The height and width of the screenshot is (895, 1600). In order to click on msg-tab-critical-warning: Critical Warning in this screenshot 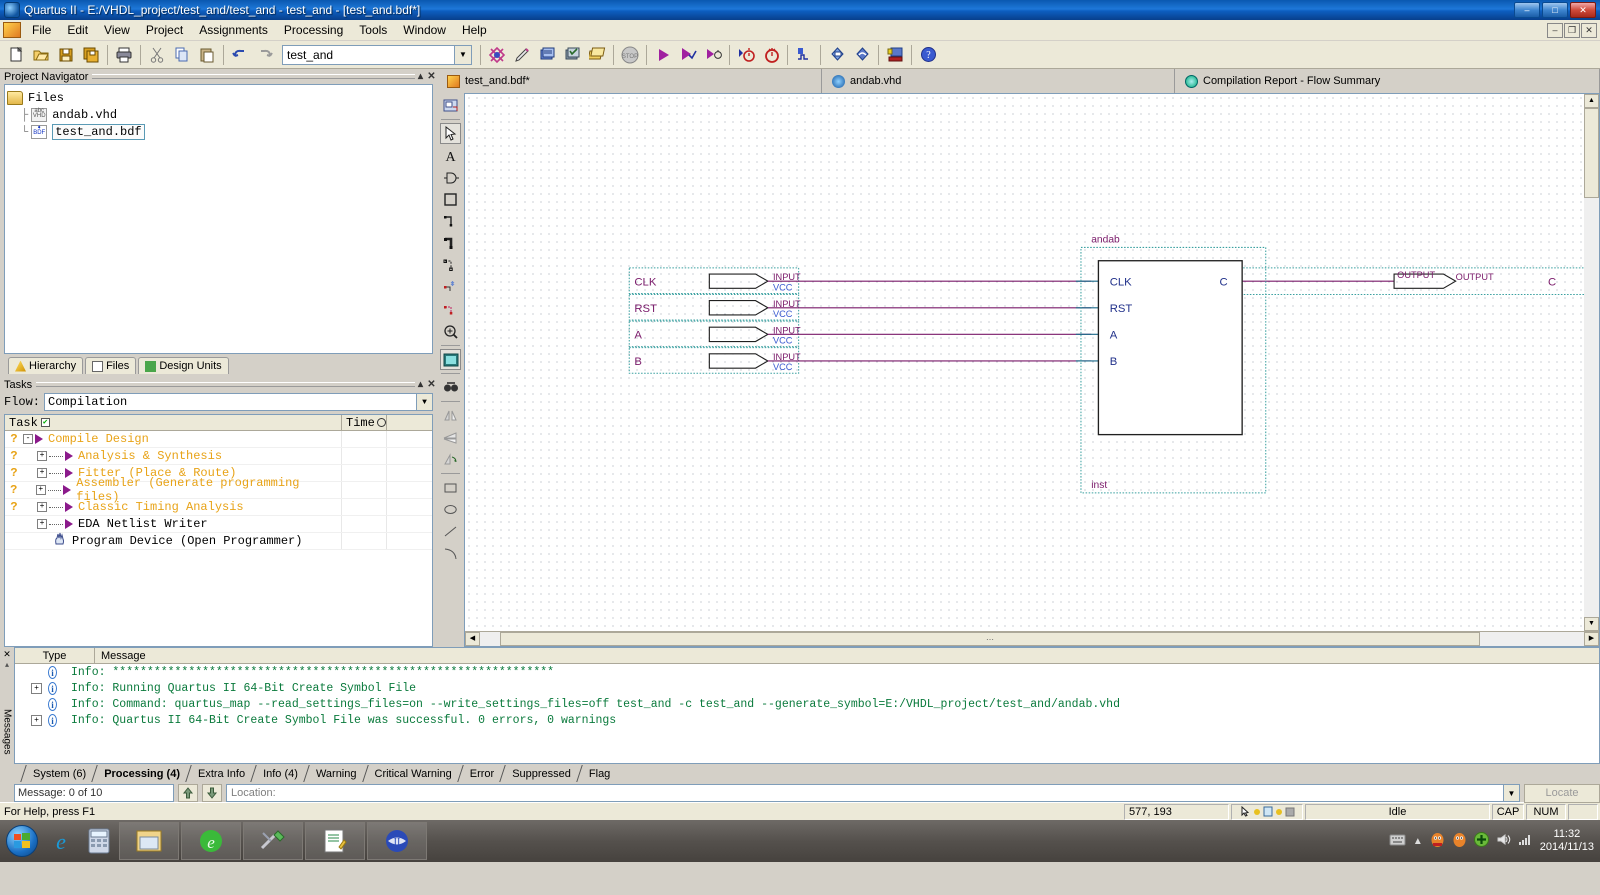, I will do `click(411, 773)`.